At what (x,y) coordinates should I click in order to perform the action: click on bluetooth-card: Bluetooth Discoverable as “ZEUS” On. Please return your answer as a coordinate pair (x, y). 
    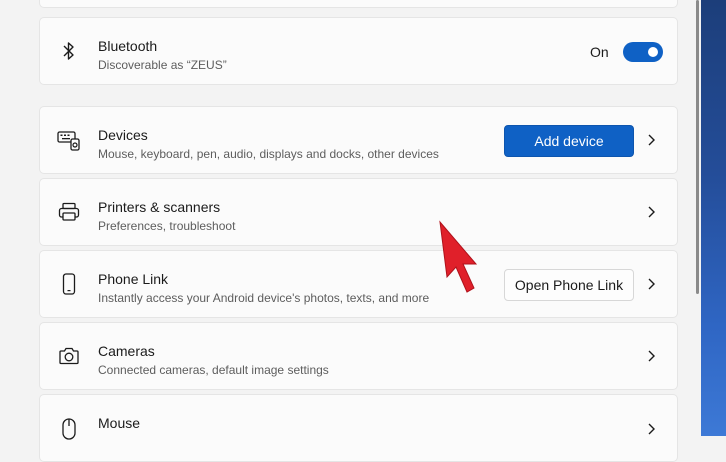
    Looking at the image, I should click on (358, 51).